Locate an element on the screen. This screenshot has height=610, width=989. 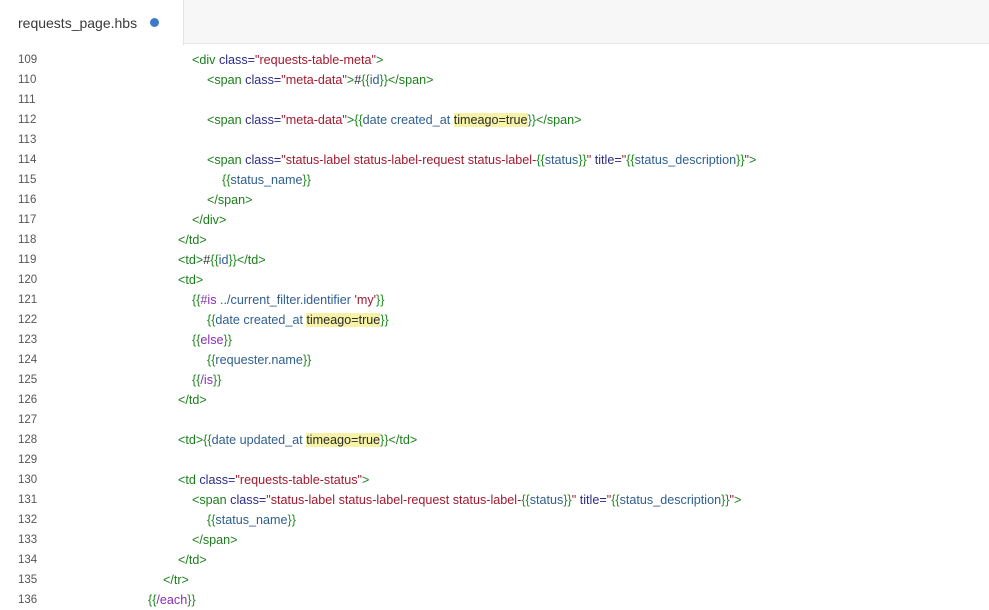
code-token: title= is located at coordinates (606, 160).